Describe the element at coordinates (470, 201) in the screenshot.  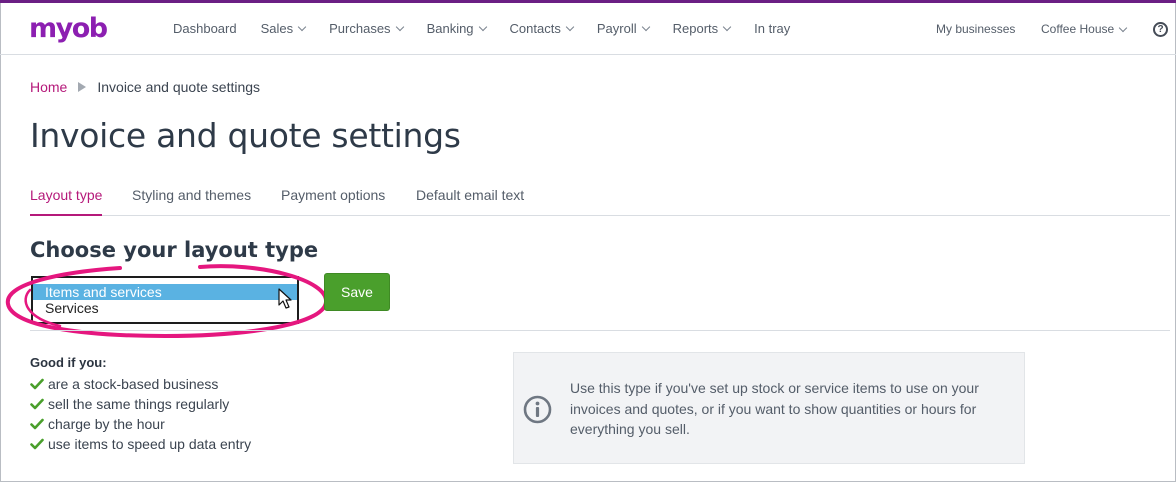
I see `tab-default-email-text: Default email text` at that location.